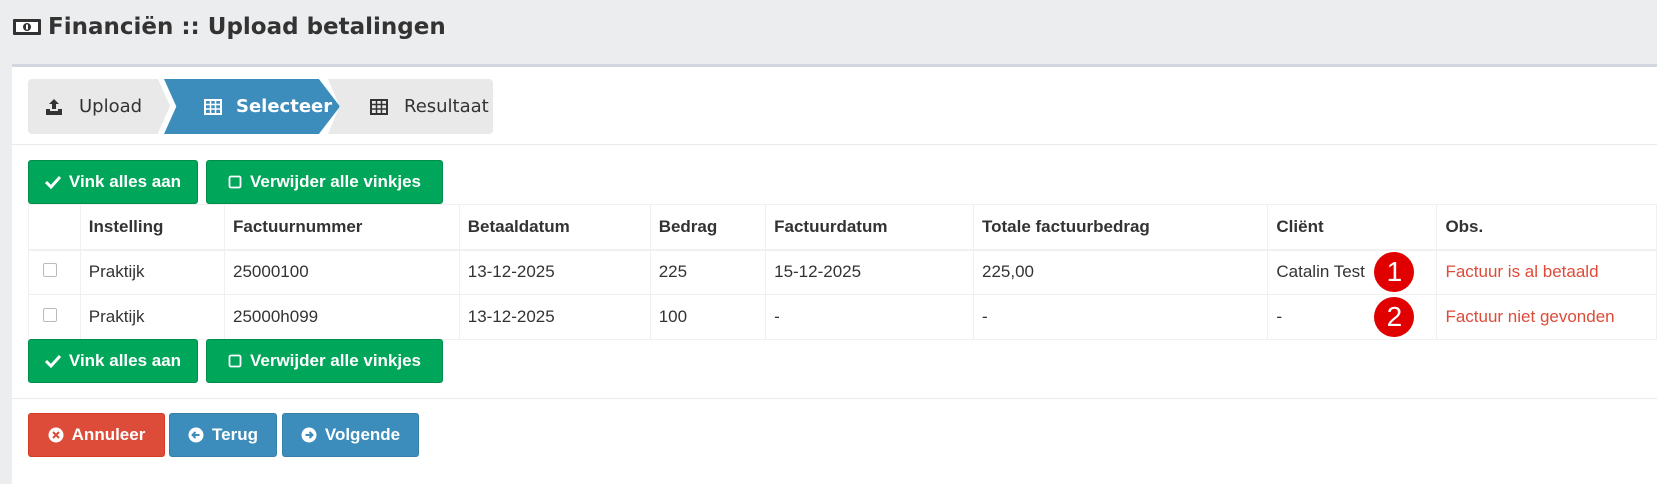  I want to click on cell-totaal: 225,00, so click(1120, 272).